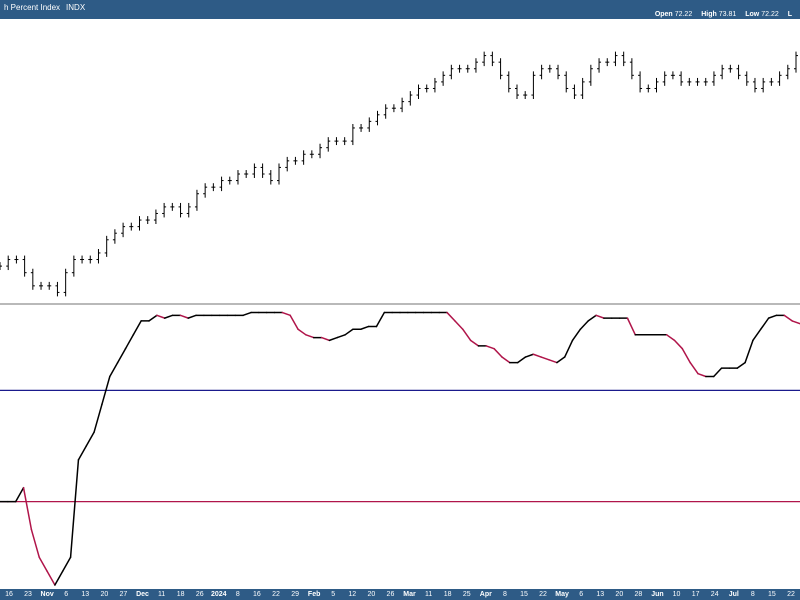 Image resolution: width=800 pixels, height=600 pixels. What do you see at coordinates (76, 7) in the screenshot?
I see `index-ticker: INDX` at bounding box center [76, 7].